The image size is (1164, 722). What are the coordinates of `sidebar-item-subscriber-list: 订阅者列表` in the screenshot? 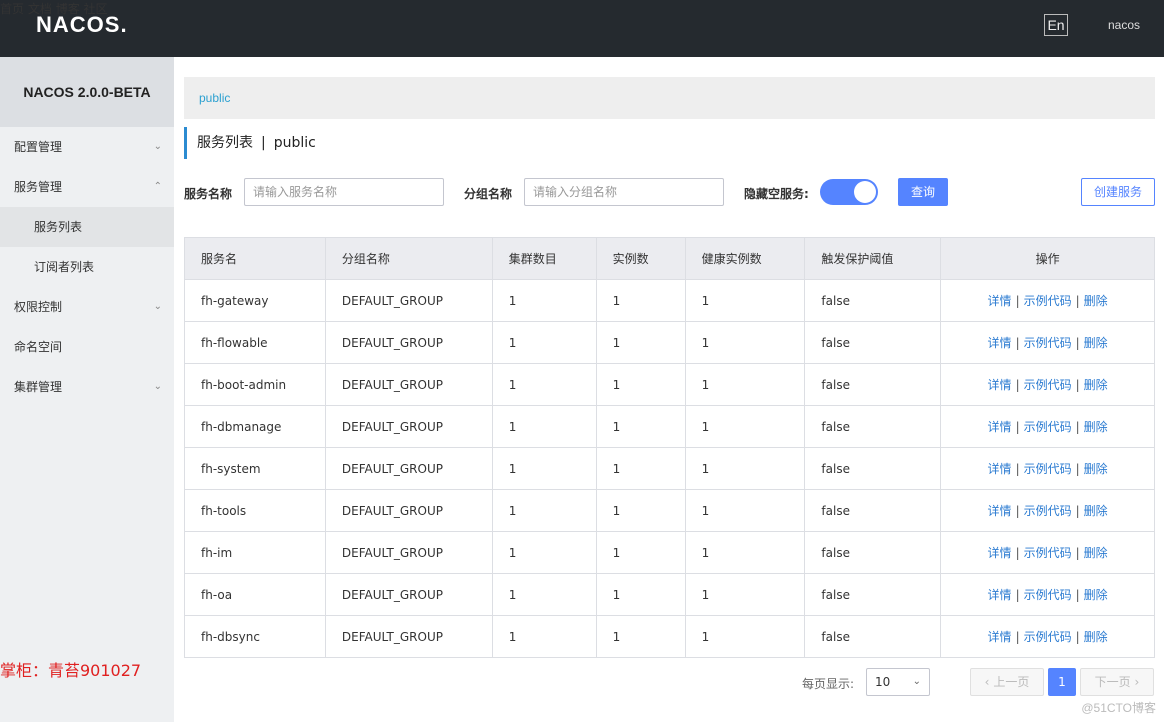 It's located at (87, 267).